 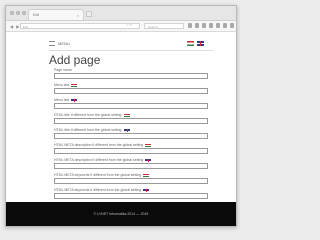 I want to click on footer-text: © LYNET Informatika 2014 — 2015, so click(x=121, y=214).